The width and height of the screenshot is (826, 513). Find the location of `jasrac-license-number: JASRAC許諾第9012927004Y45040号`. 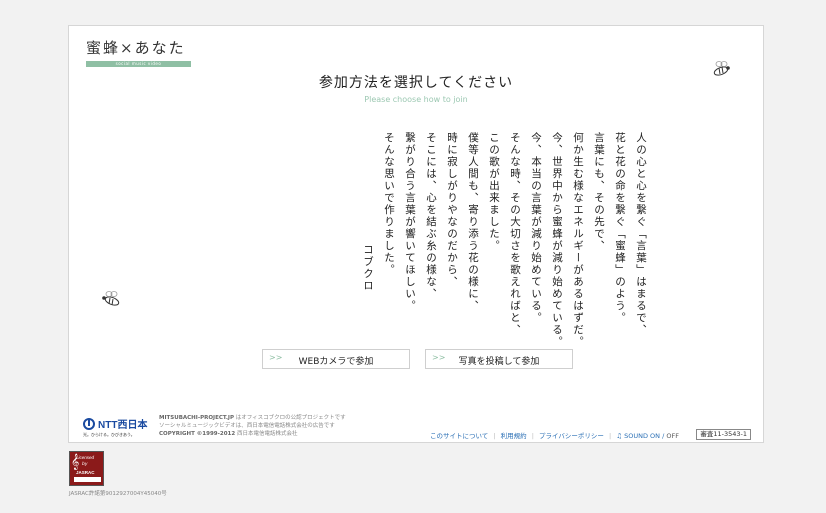

jasrac-license-number: JASRAC許諾第9012927004Y45040号 is located at coordinates (118, 494).